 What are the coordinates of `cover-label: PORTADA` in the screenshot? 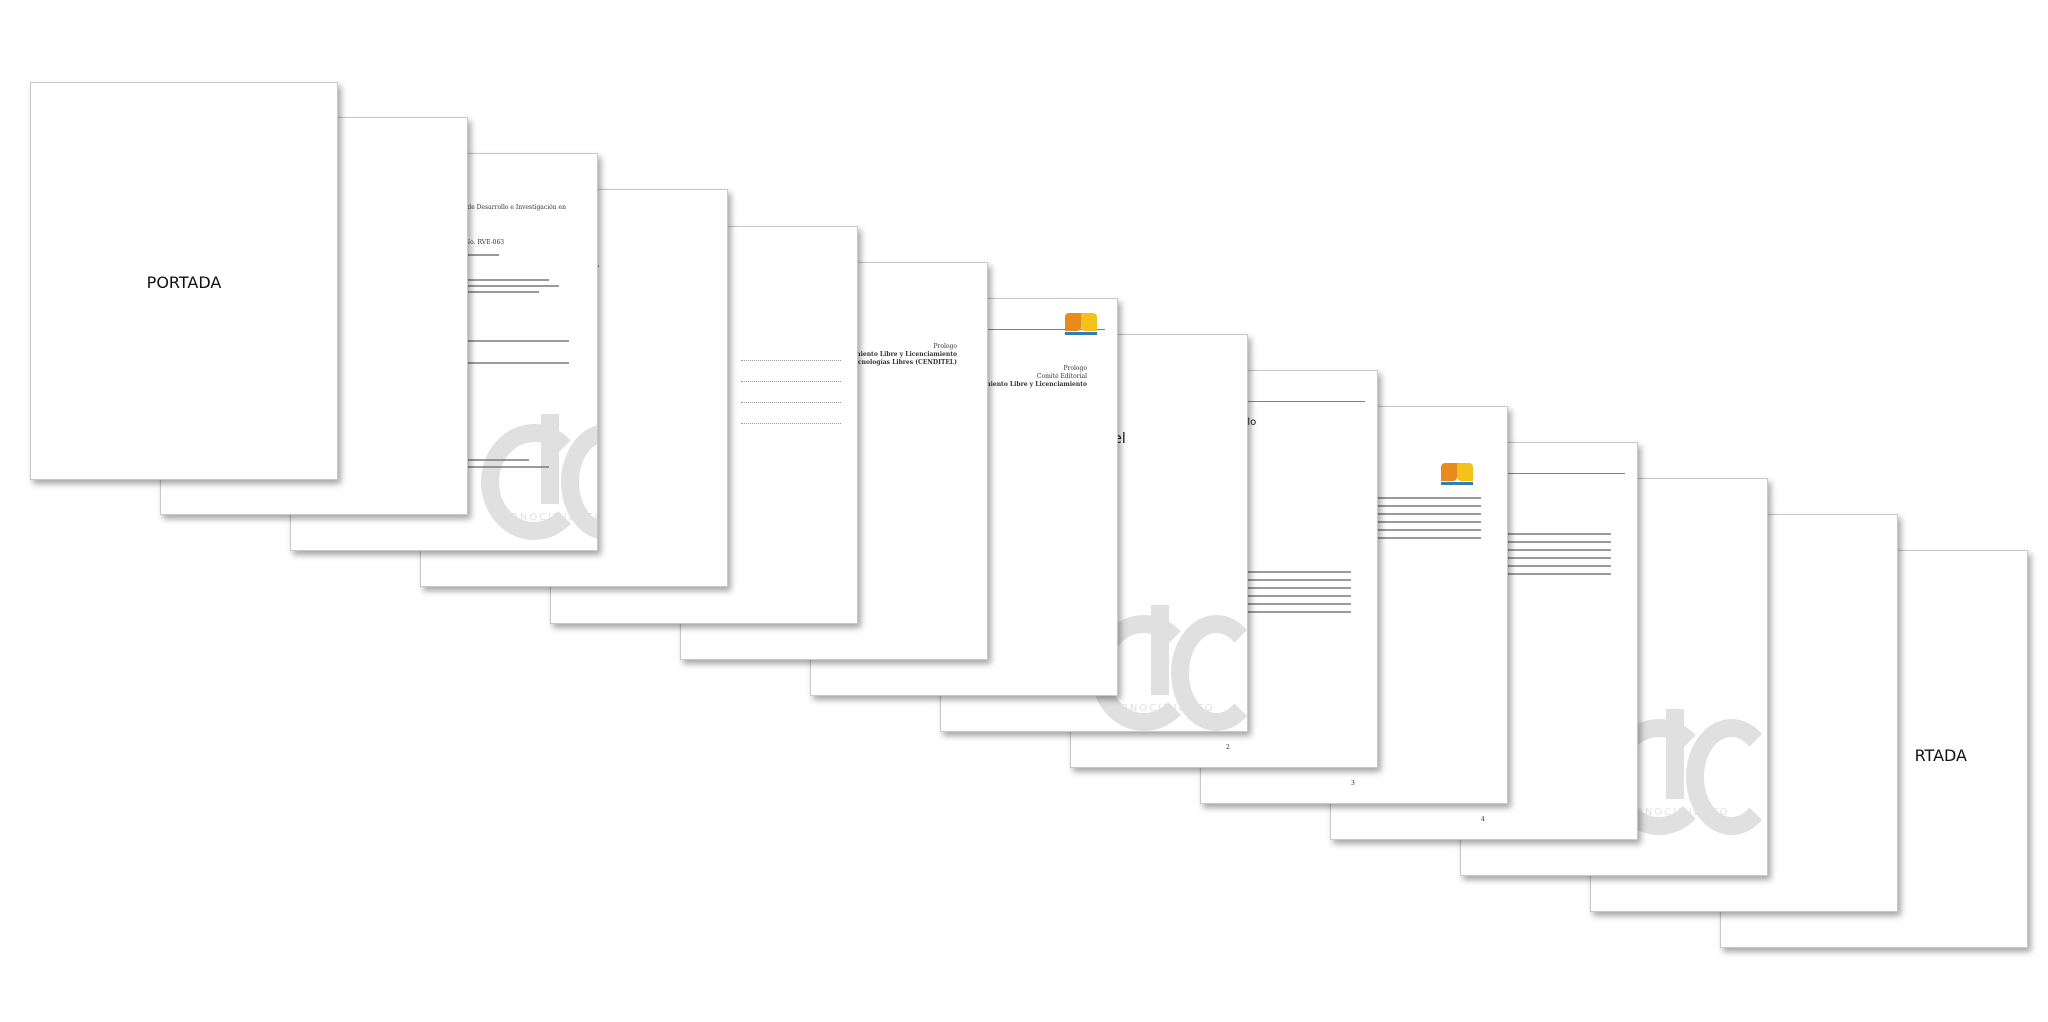 It's located at (184, 282).